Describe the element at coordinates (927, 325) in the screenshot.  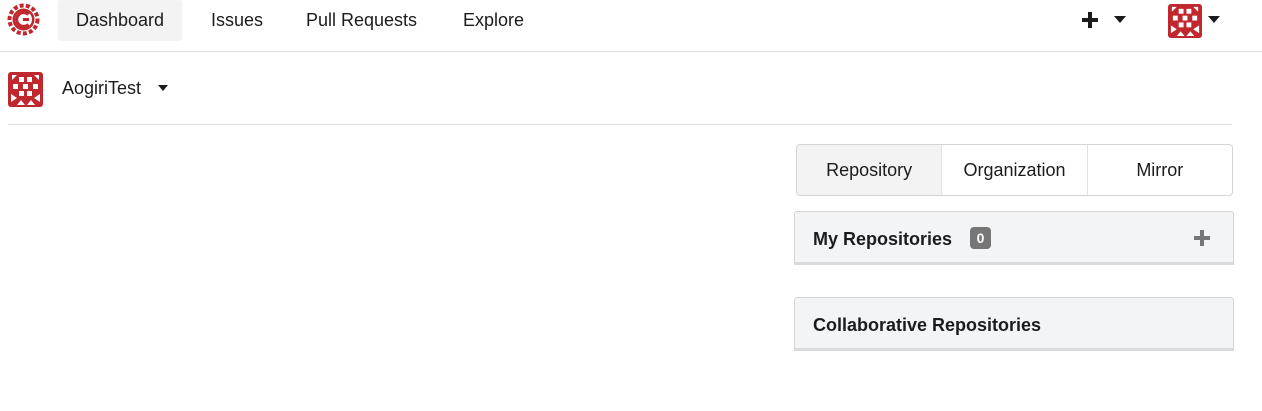
I see `panel-title: Collaborative Repositories` at that location.